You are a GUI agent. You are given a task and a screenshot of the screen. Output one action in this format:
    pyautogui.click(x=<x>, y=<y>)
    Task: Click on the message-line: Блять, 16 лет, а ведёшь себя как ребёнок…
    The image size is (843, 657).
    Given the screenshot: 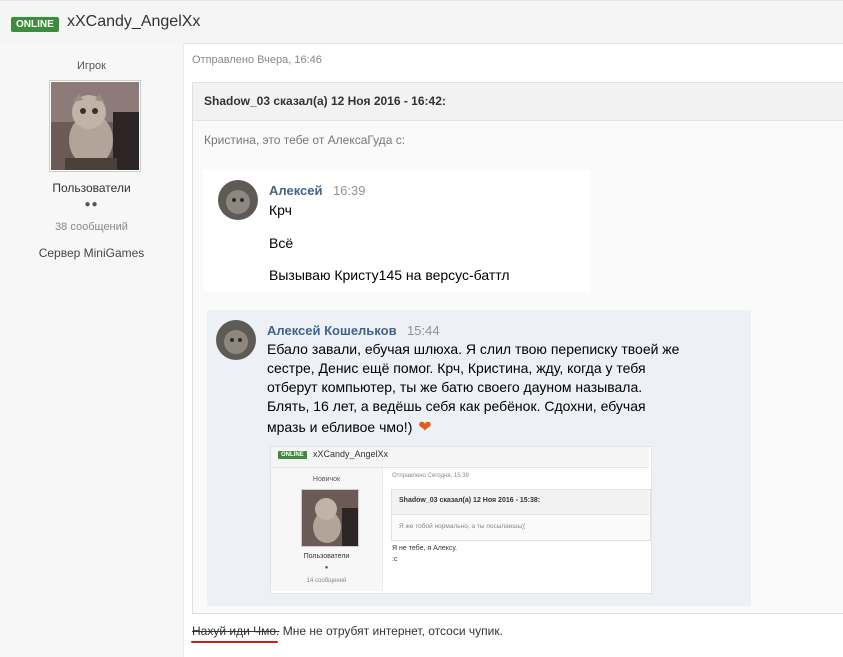 What is the action you would take?
    pyautogui.click(x=456, y=406)
    